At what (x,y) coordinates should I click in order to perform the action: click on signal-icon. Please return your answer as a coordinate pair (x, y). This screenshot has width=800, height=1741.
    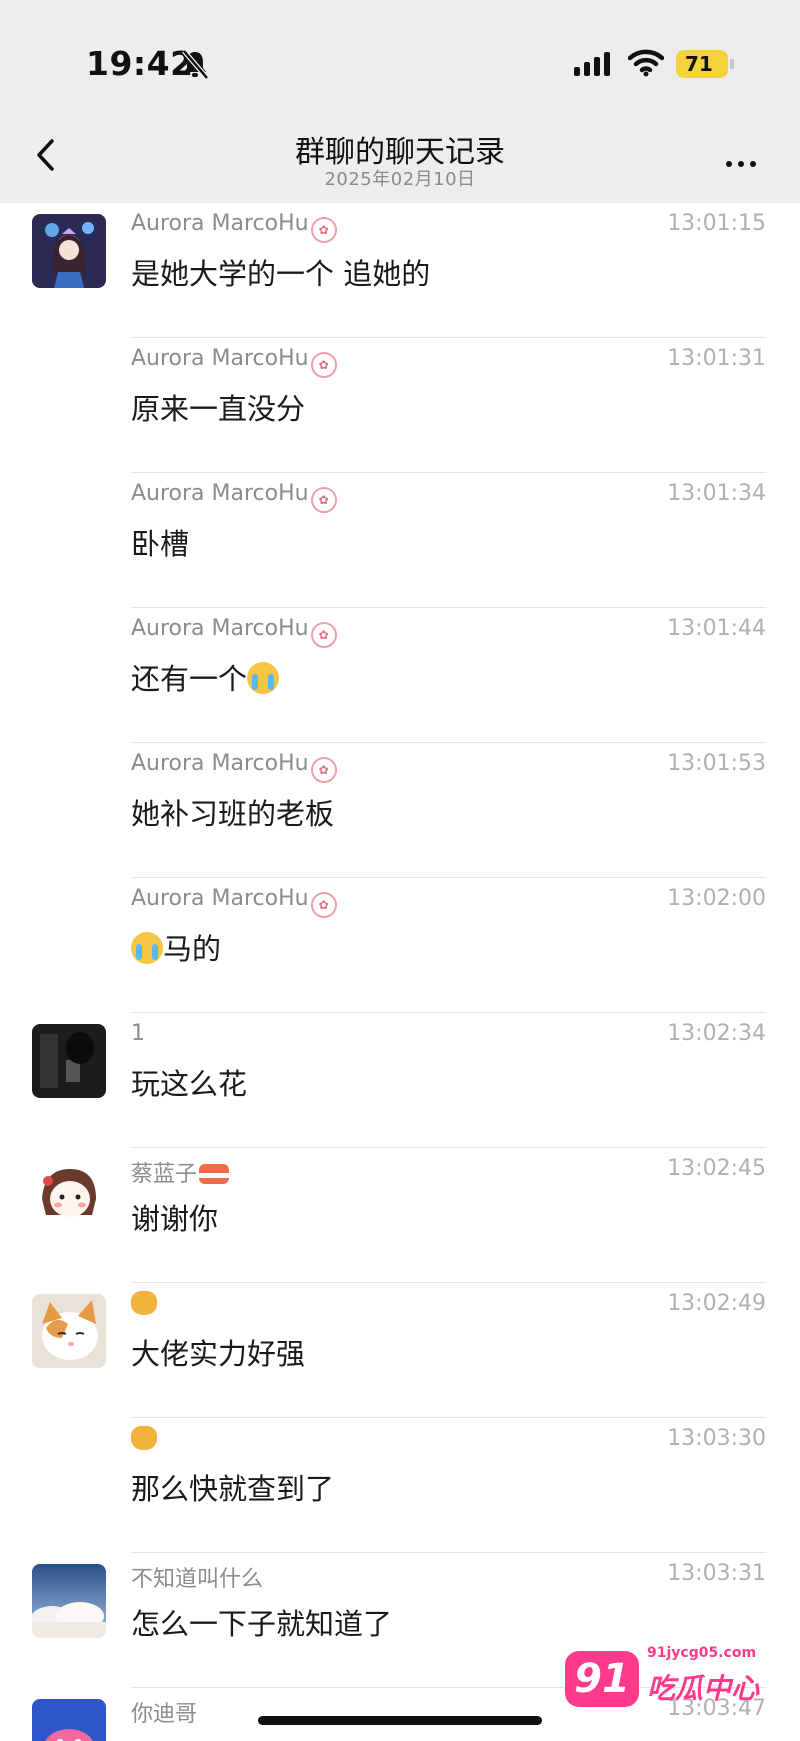
    Looking at the image, I should click on (592, 64).